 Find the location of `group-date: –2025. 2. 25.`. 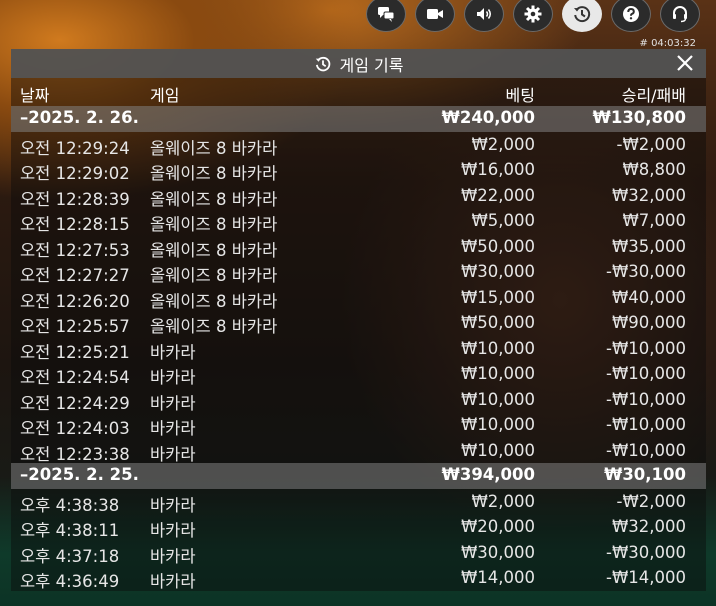

group-date: –2025. 2. 25. is located at coordinates (79, 474).